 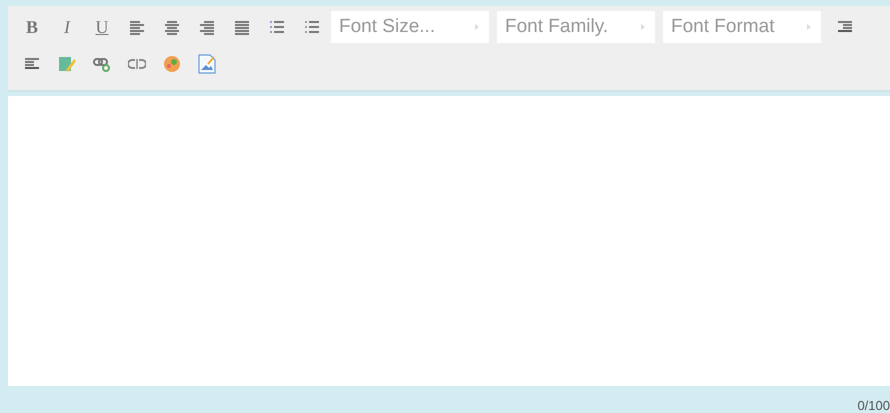 What do you see at coordinates (32, 27) in the screenshot?
I see `bold-button: B` at bounding box center [32, 27].